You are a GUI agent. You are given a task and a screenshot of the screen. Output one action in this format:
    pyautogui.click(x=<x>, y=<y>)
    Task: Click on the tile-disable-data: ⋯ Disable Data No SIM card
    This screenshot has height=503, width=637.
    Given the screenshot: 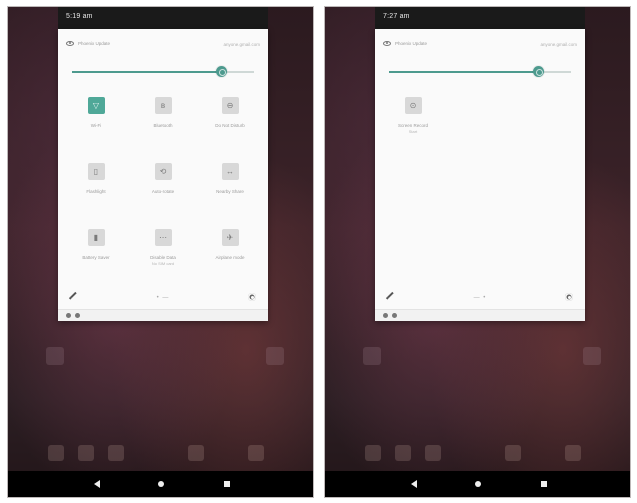 What is the action you would take?
    pyautogui.click(x=163, y=247)
    